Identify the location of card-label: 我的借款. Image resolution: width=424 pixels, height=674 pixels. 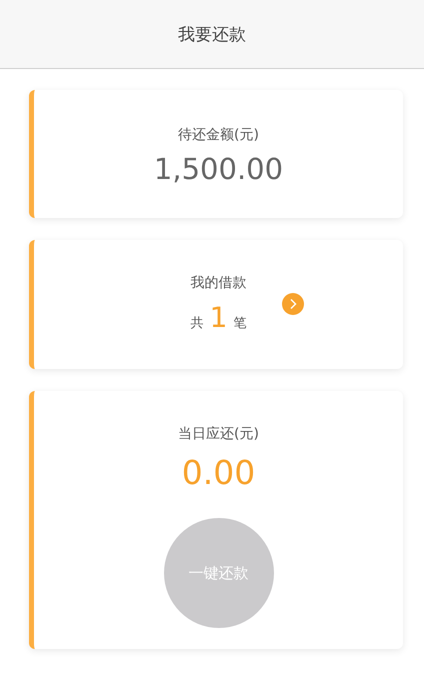
(218, 283).